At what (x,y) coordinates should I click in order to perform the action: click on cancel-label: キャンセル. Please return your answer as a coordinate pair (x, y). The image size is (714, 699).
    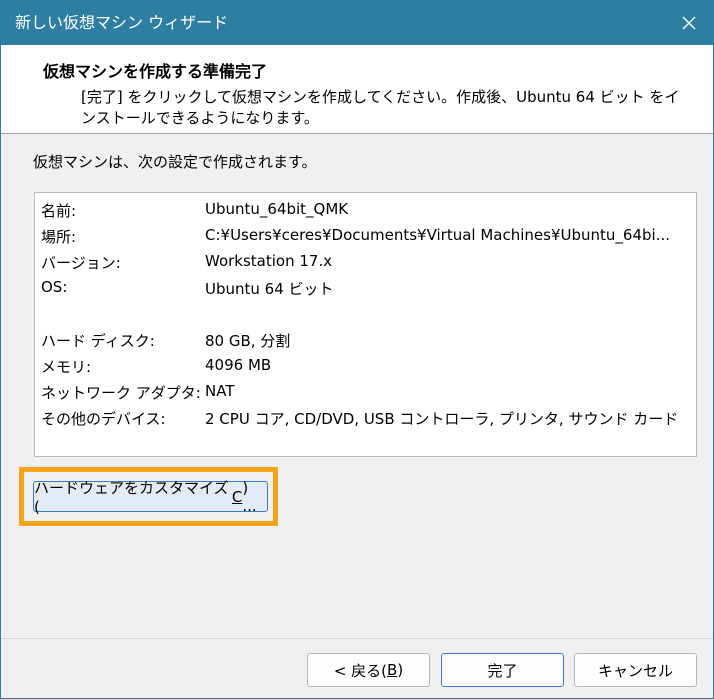
    Looking at the image, I should click on (635, 670).